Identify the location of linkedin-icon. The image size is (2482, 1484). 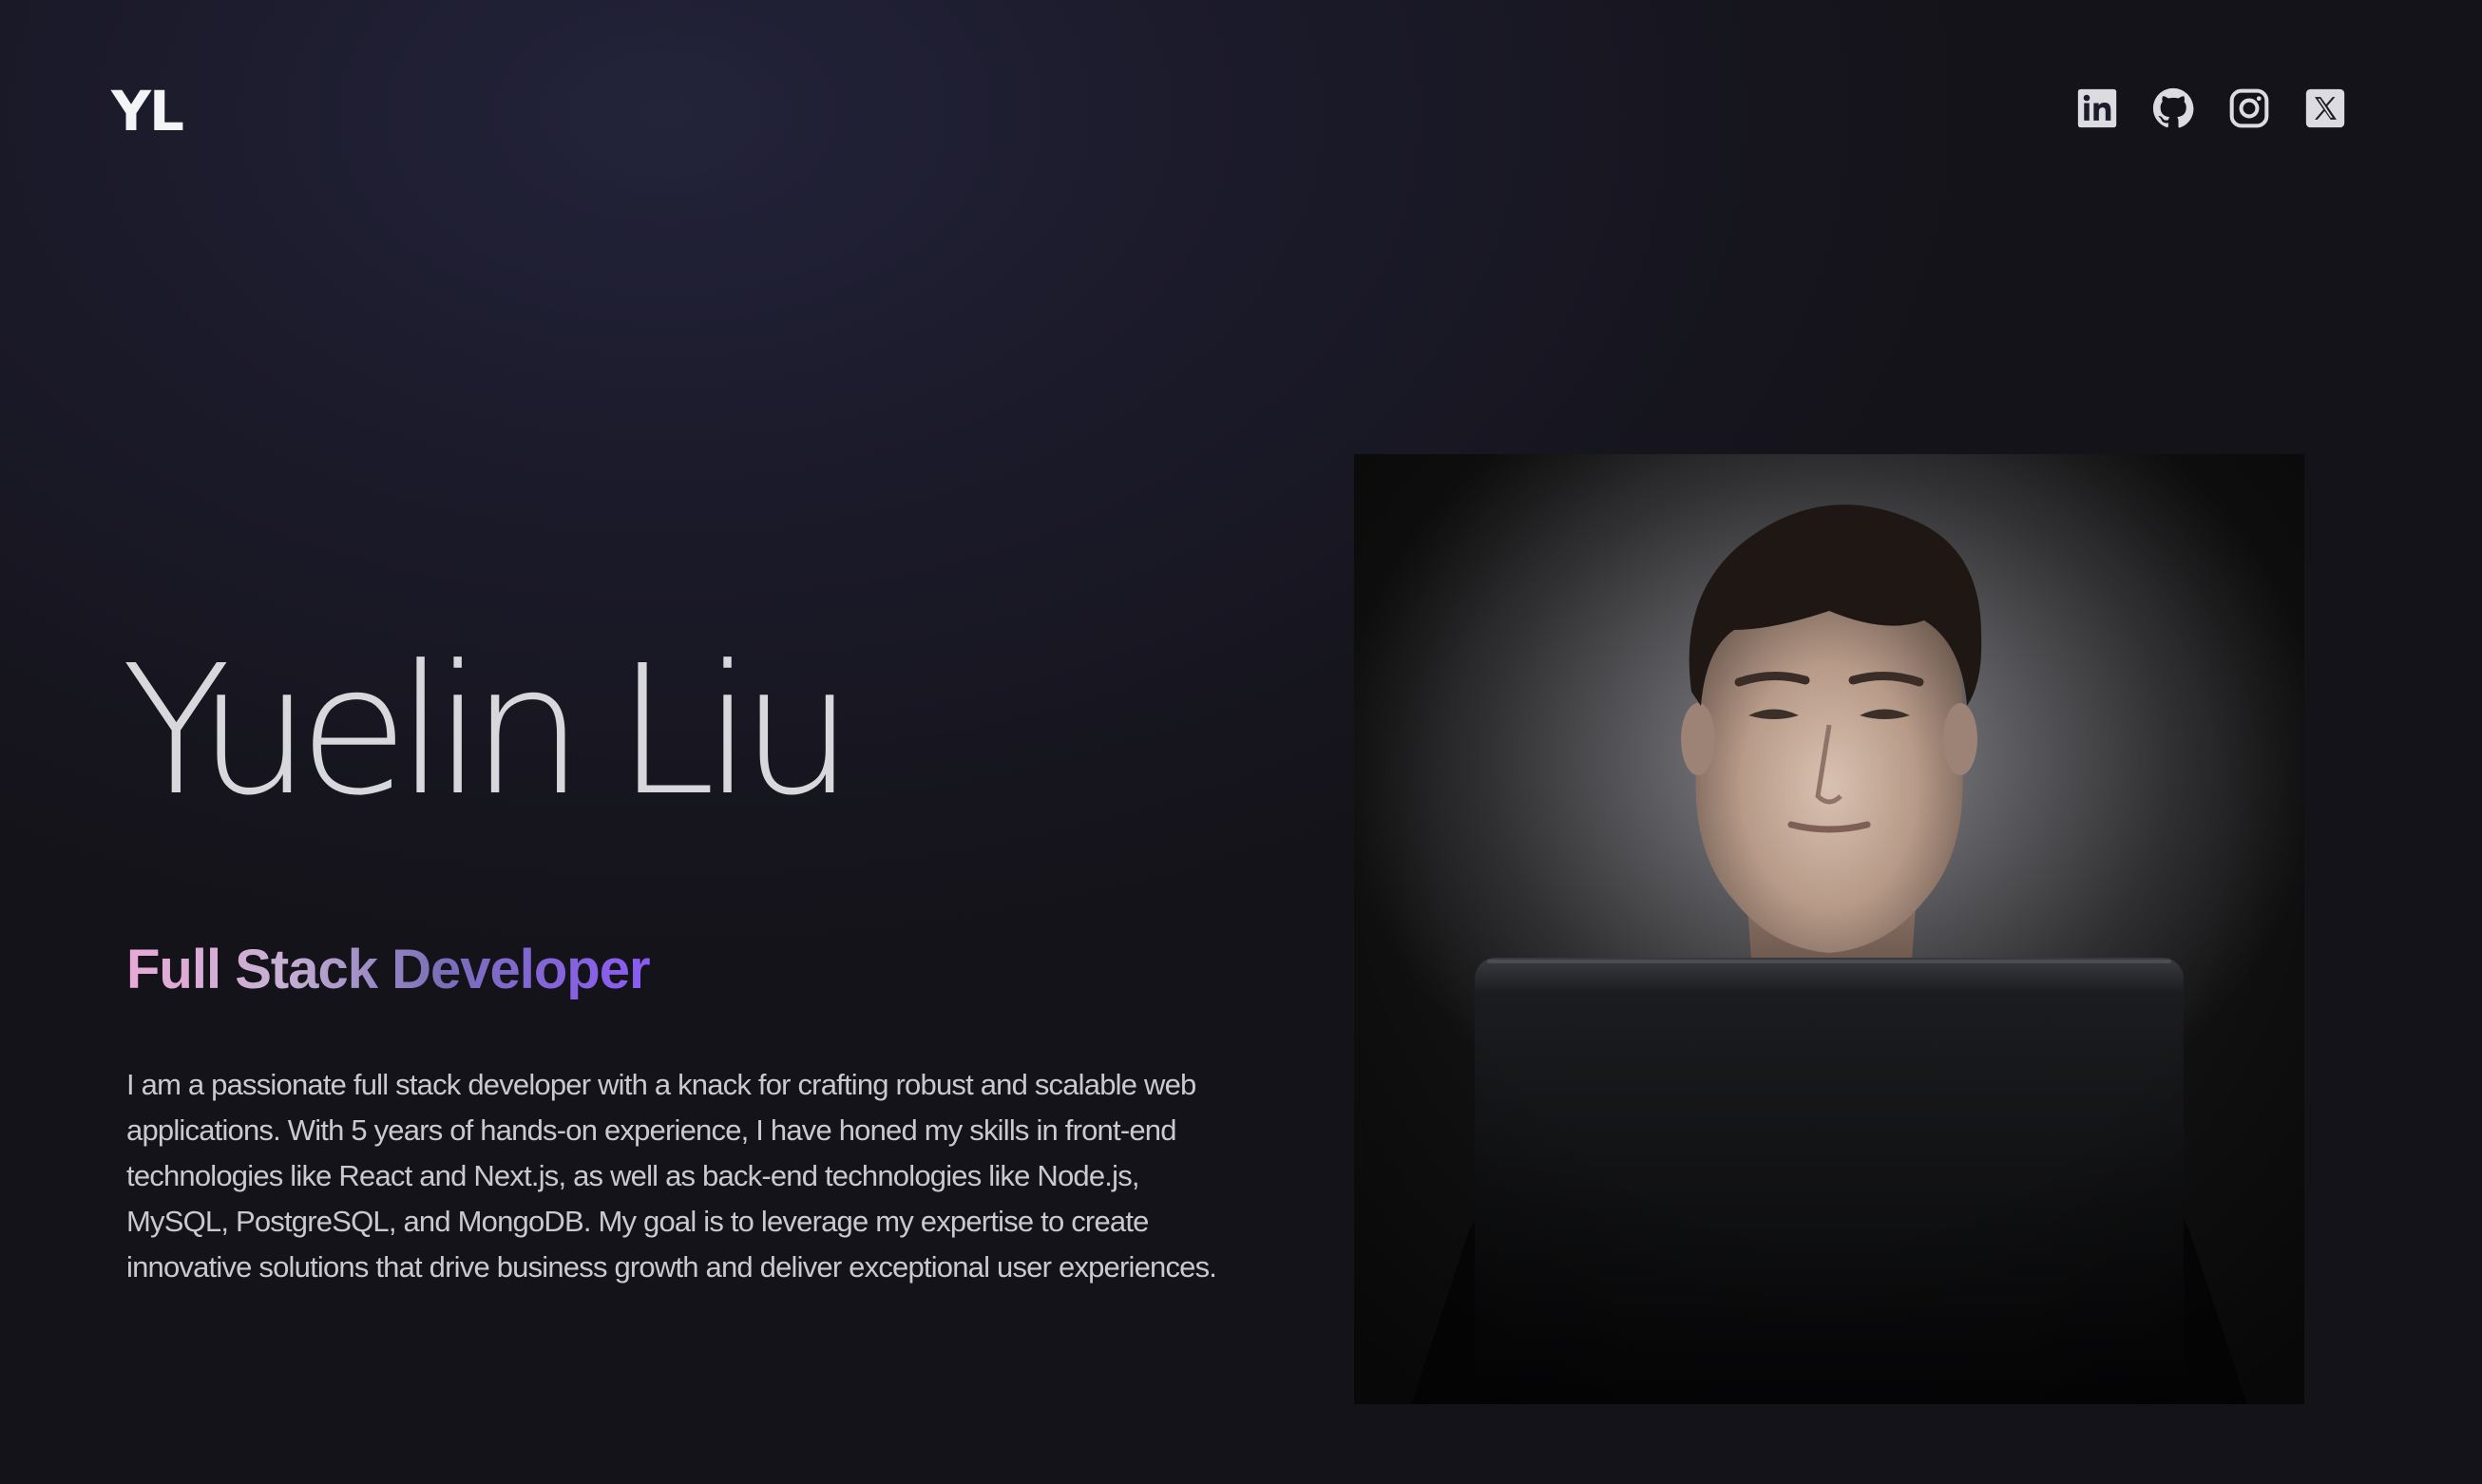
(2097, 108).